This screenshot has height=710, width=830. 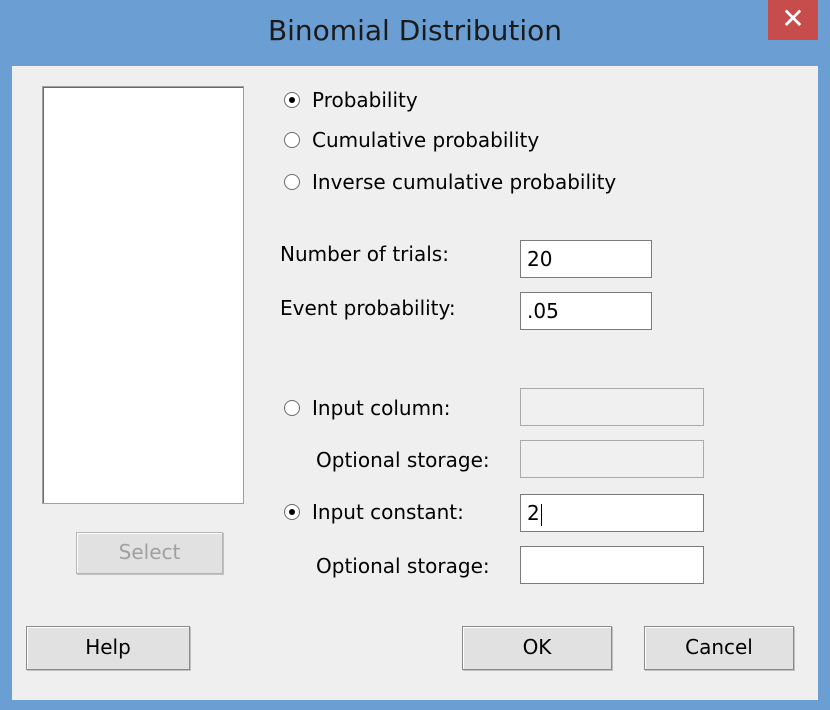 What do you see at coordinates (612, 565) in the screenshot?
I see `input-constant-storage-field` at bounding box center [612, 565].